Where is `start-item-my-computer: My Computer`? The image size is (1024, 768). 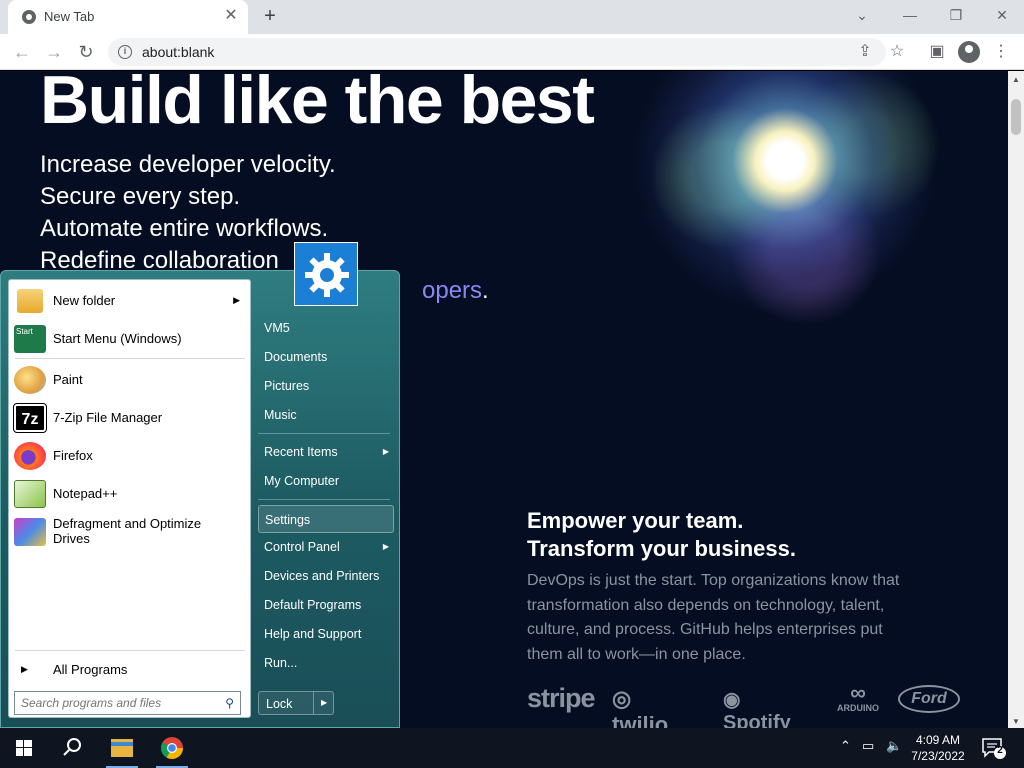 start-item-my-computer: My Computer is located at coordinates (326, 481).